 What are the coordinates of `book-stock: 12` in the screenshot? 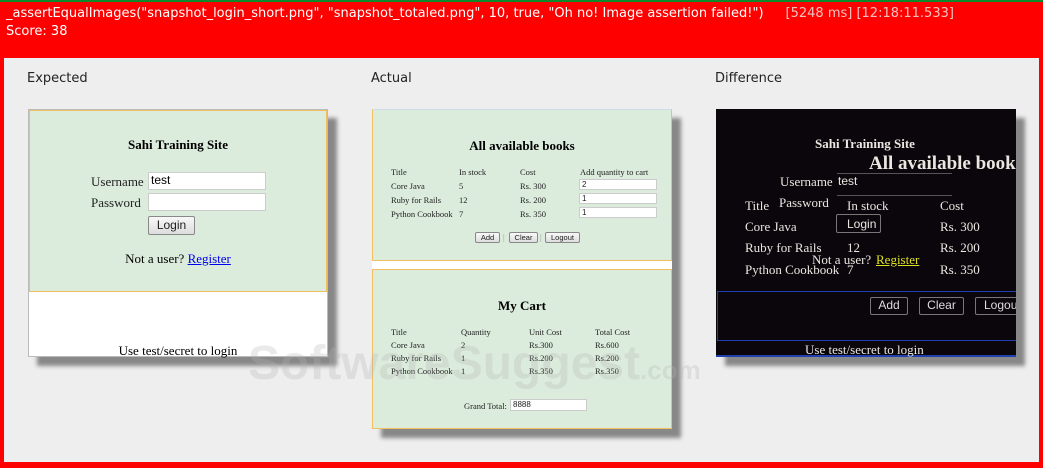 It's located at (463, 200).